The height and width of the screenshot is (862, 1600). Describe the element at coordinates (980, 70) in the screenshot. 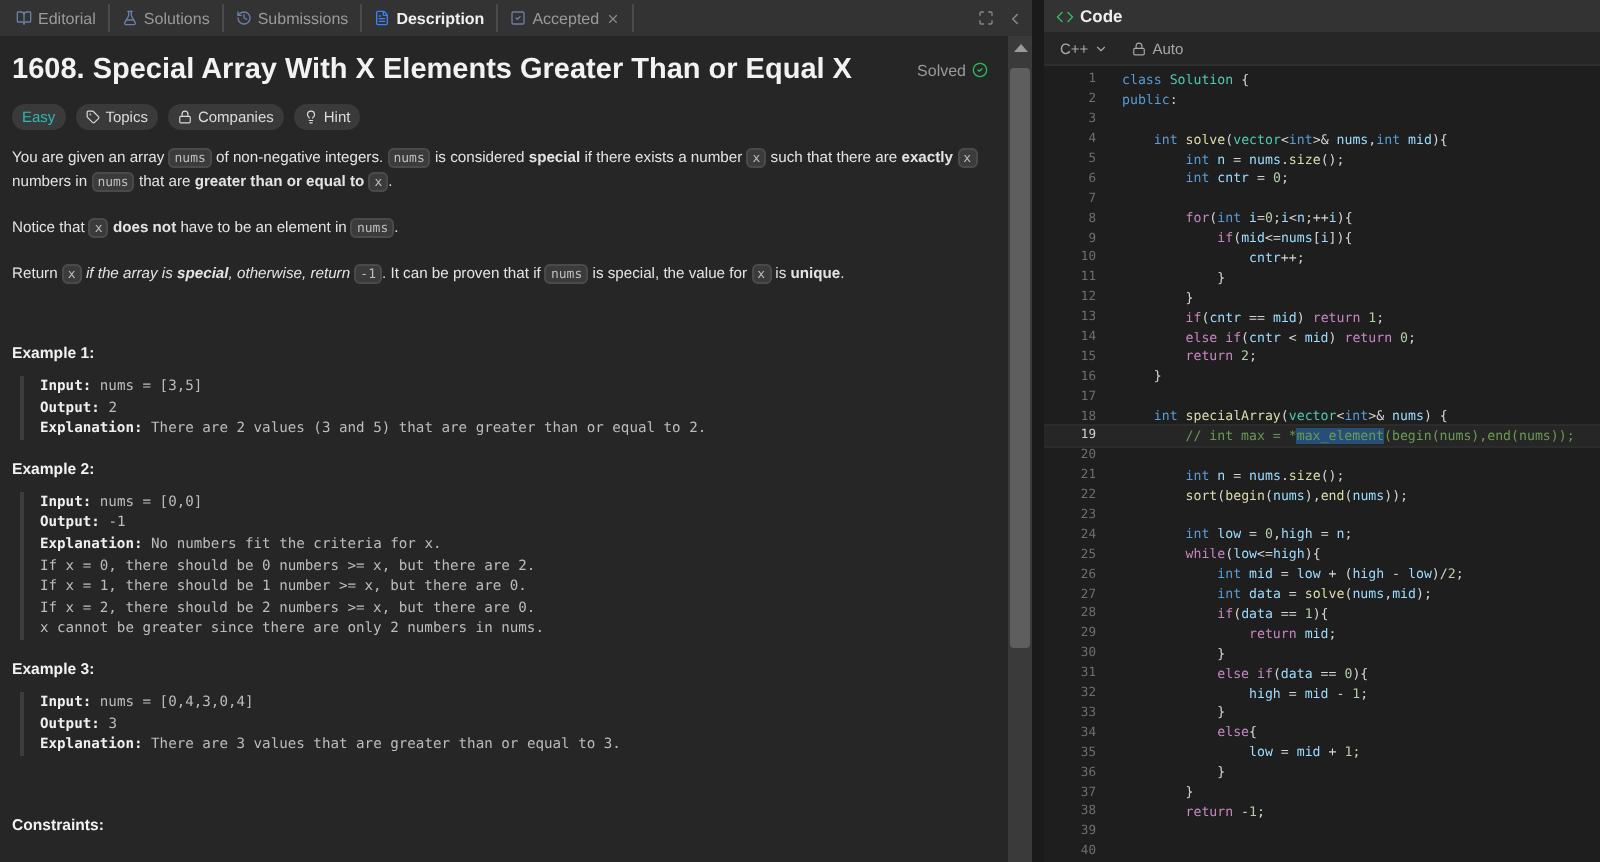

I see `check-circle-icon` at that location.